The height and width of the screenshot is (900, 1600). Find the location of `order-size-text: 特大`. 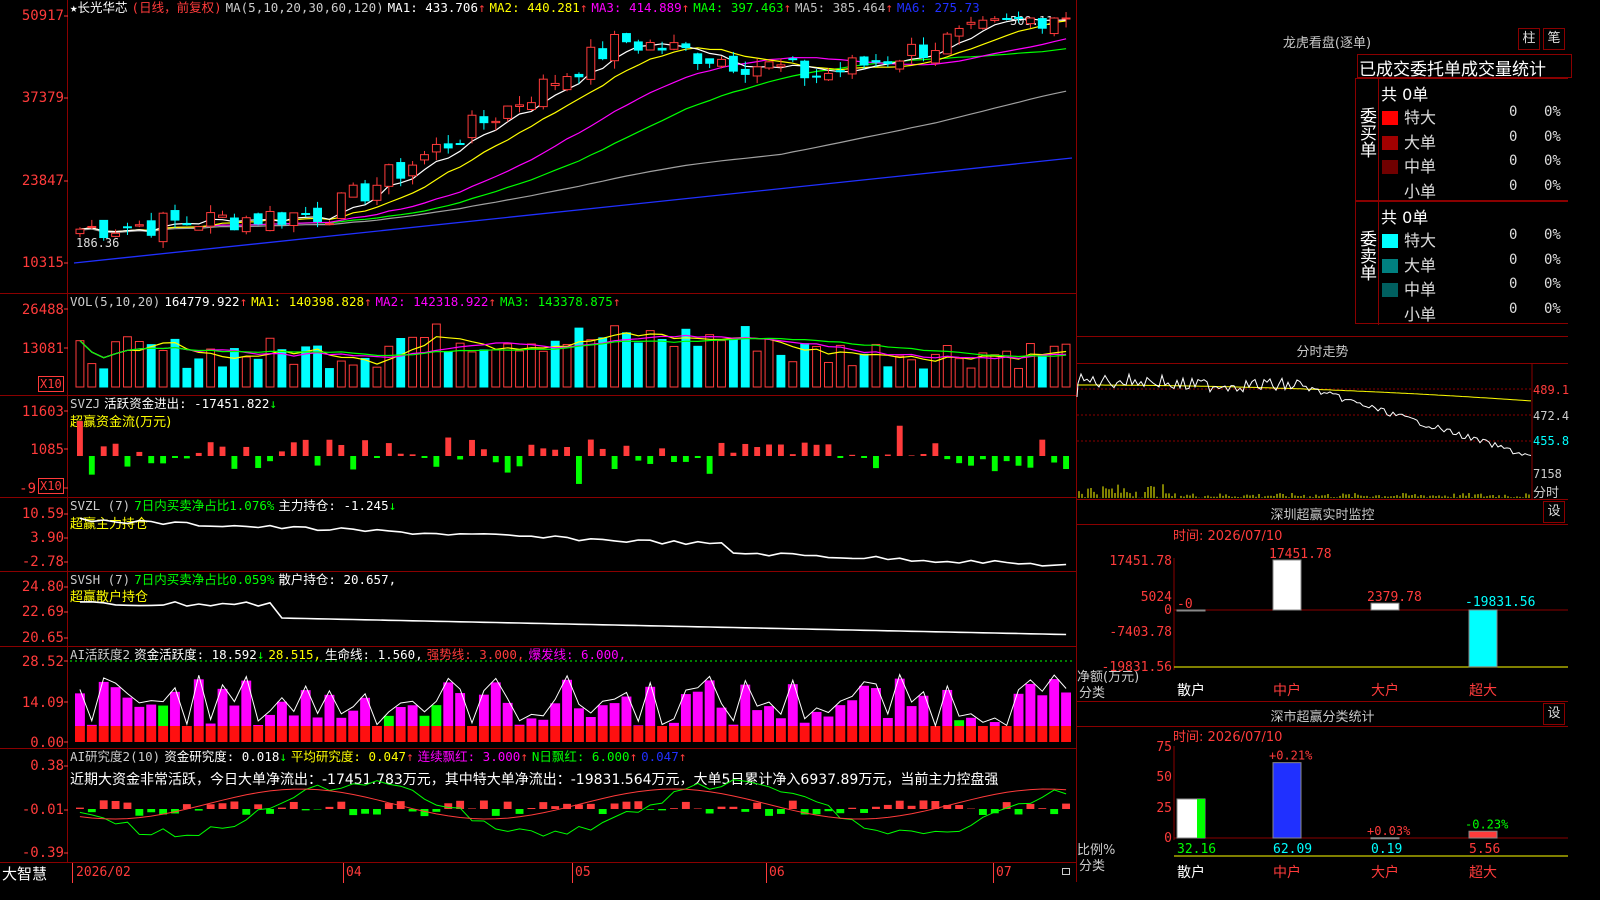

order-size-text: 特大 is located at coordinates (1420, 240).